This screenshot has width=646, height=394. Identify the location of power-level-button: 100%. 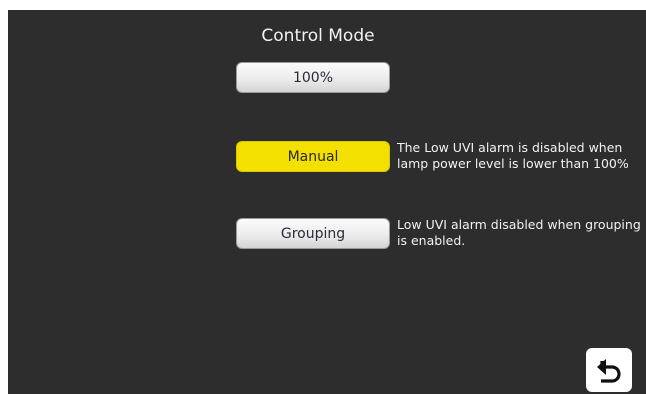
(313, 77).